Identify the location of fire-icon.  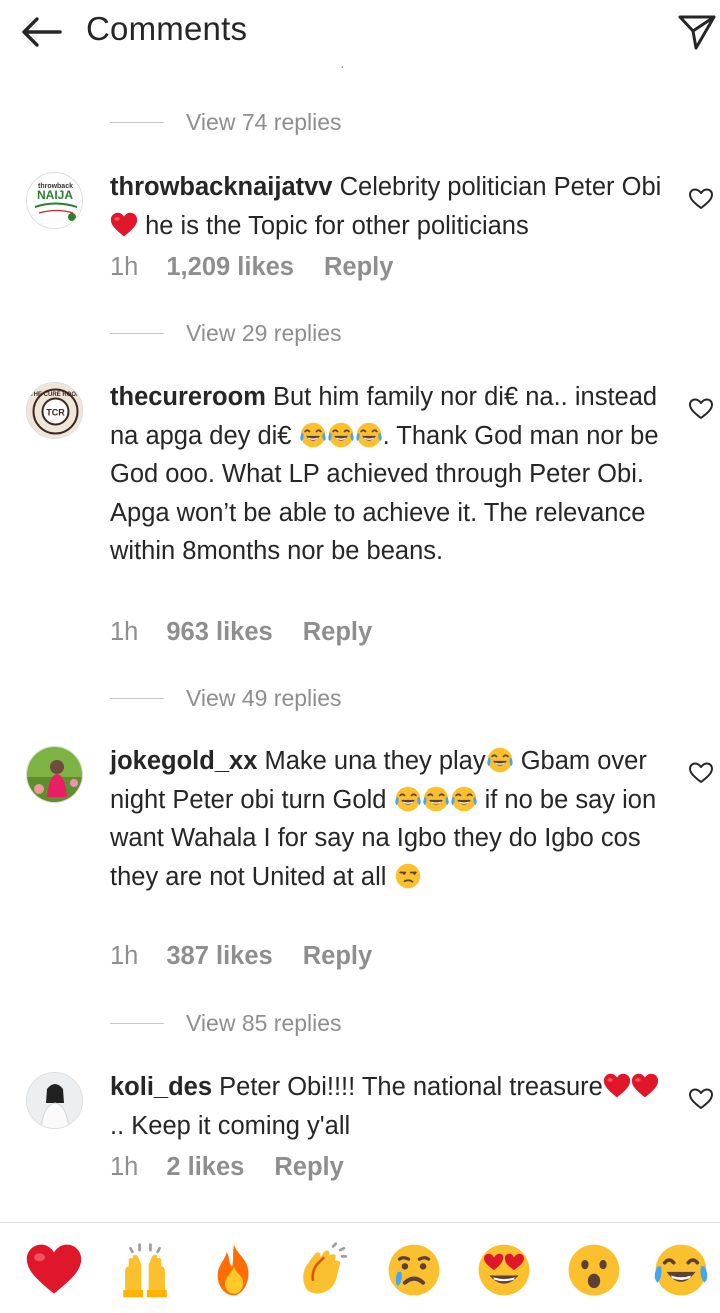
(234, 1270).